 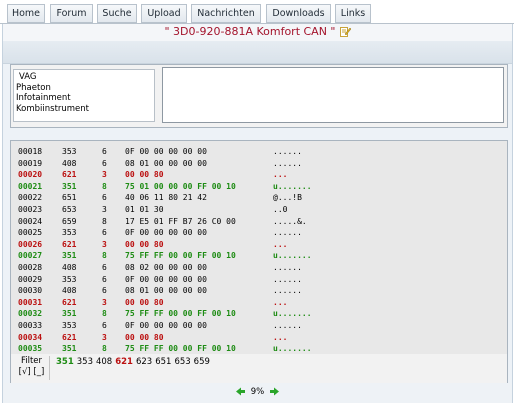 I want to click on cell-num: 00028, so click(x=30, y=267).